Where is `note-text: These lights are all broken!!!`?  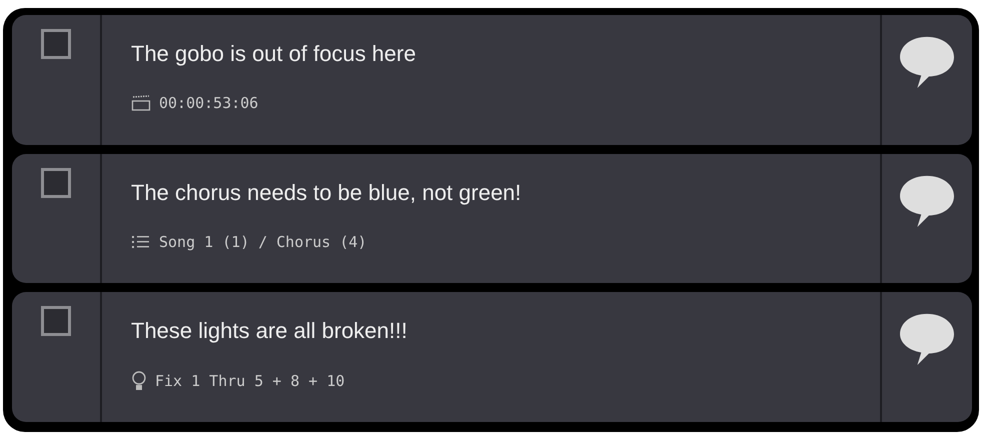
note-text: These lights are all broken!!! is located at coordinates (269, 331).